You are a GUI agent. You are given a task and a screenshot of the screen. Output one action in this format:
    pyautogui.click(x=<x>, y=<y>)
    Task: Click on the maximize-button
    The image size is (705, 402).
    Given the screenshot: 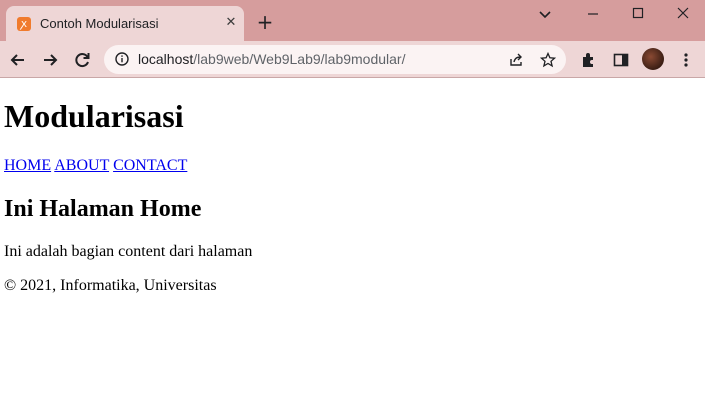 What is the action you would take?
    pyautogui.click(x=638, y=14)
    